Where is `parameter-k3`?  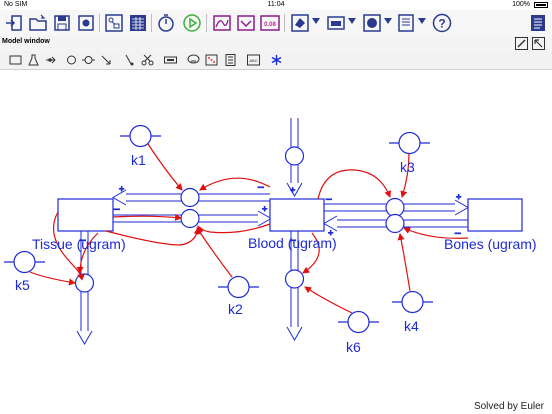 parameter-k3 is located at coordinates (409, 143).